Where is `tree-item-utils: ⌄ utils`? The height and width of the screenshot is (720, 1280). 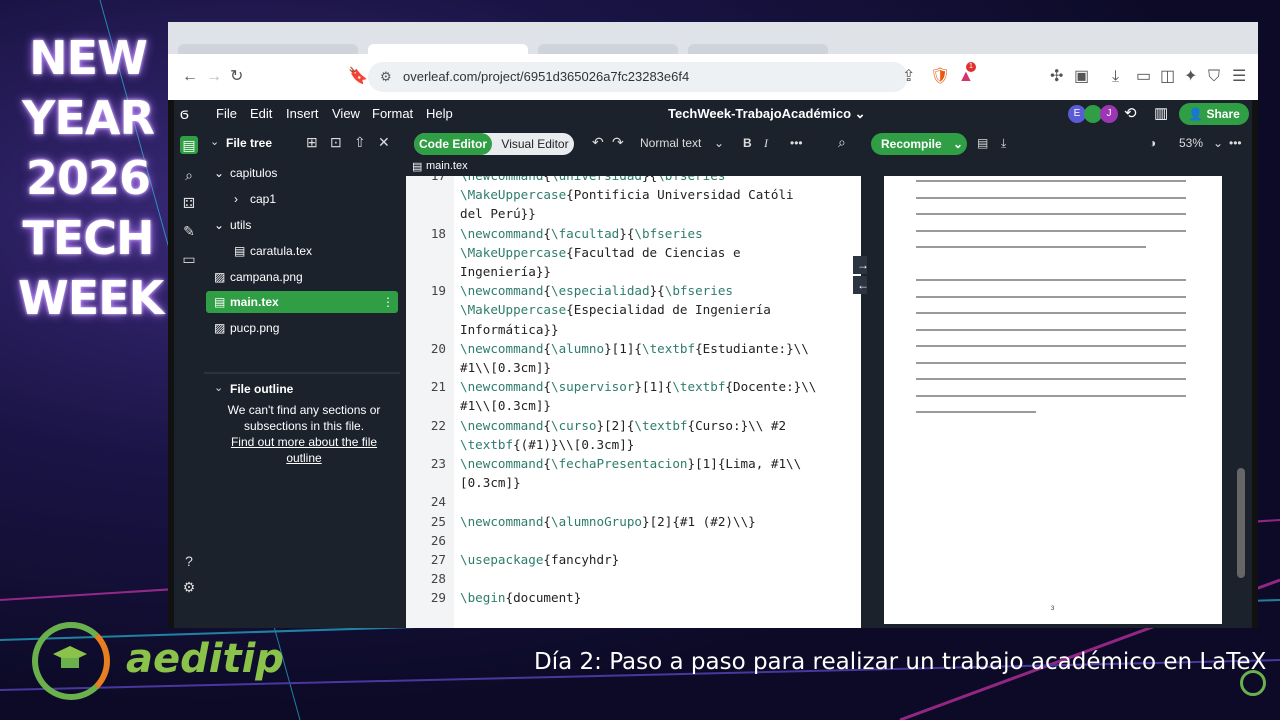 tree-item-utils: ⌄ utils is located at coordinates (302, 225).